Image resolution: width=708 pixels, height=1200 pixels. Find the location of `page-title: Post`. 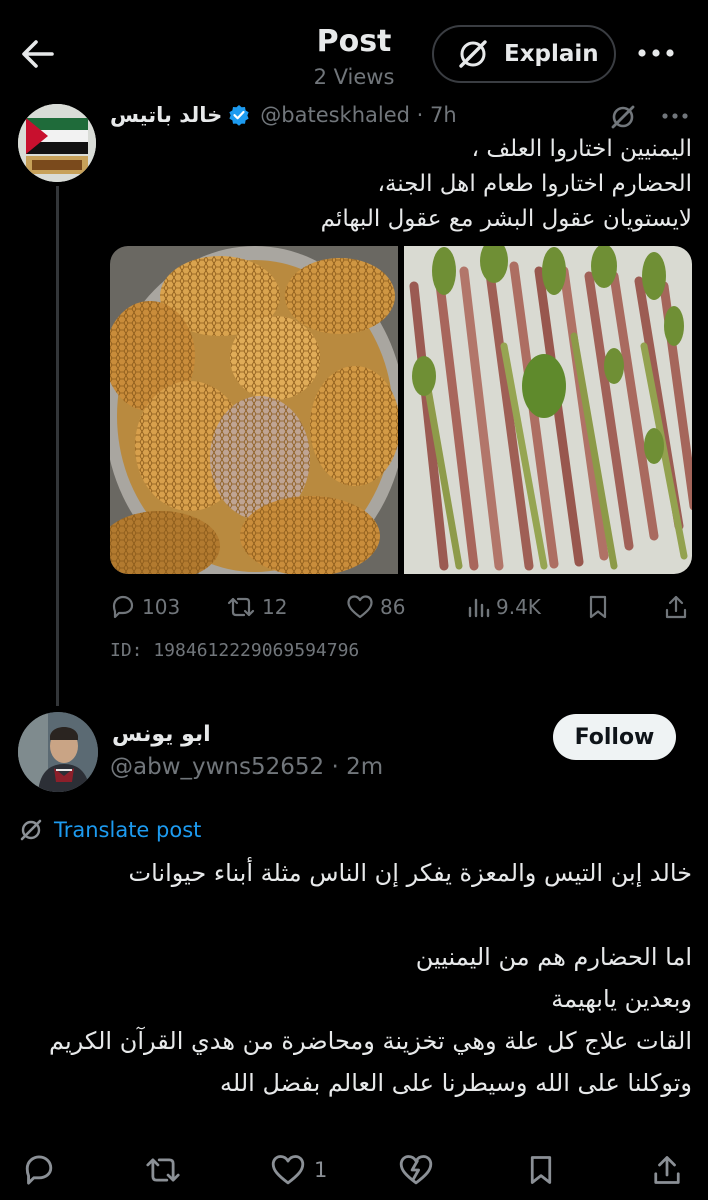

page-title: Post is located at coordinates (354, 41).